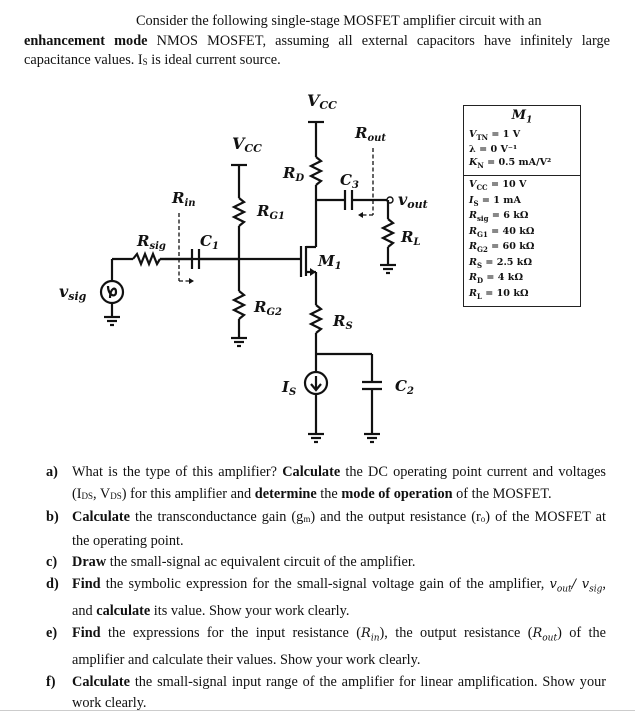  I want to click on current-source-is, so click(316, 383).